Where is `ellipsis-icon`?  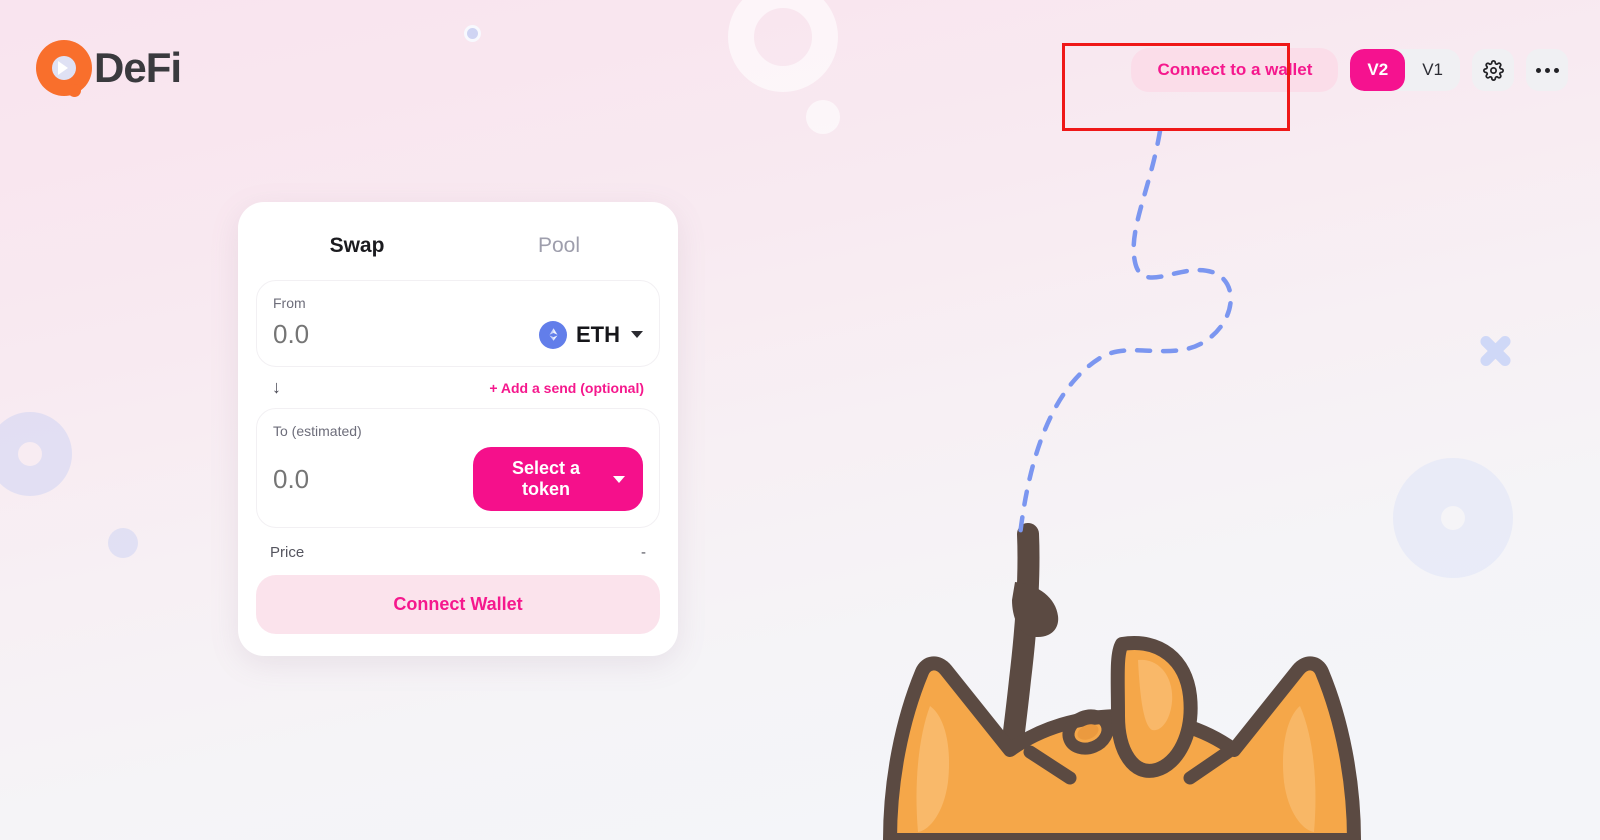 ellipsis-icon is located at coordinates (1547, 70).